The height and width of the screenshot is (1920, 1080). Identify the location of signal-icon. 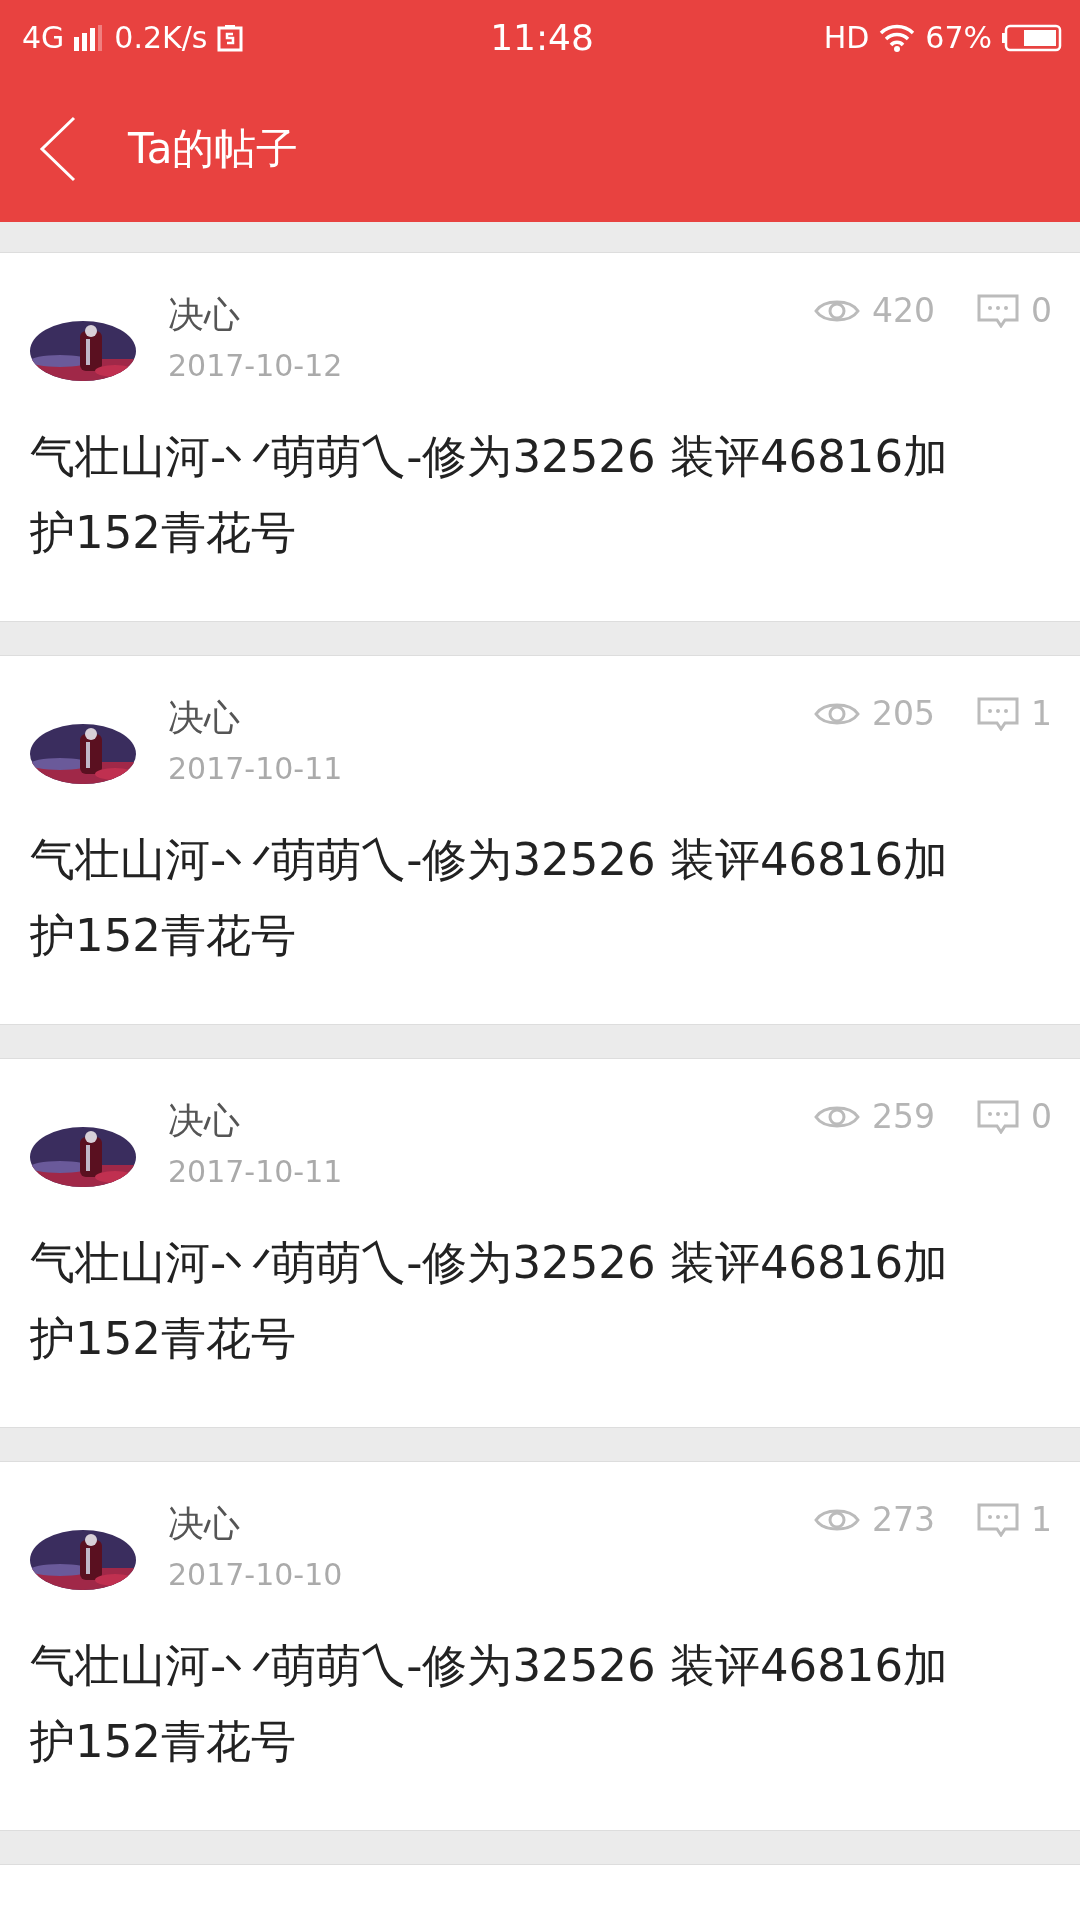
(89, 37).